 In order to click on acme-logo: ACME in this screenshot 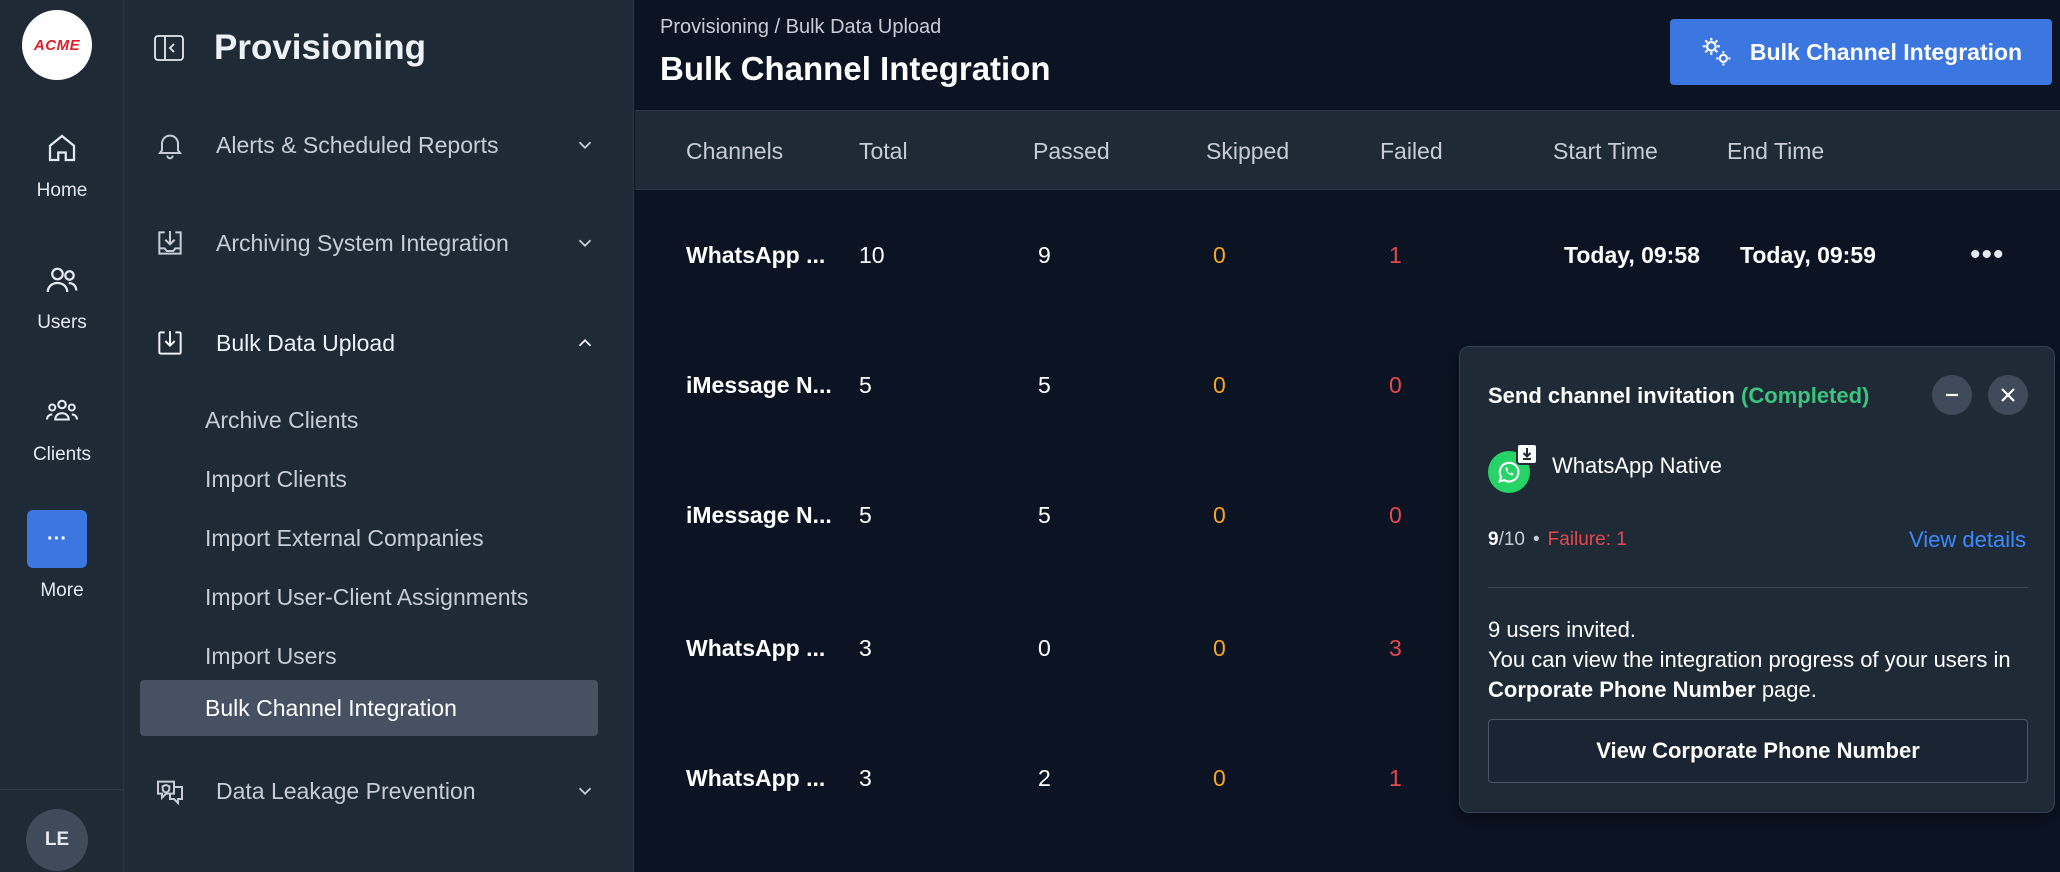, I will do `click(57, 45)`.